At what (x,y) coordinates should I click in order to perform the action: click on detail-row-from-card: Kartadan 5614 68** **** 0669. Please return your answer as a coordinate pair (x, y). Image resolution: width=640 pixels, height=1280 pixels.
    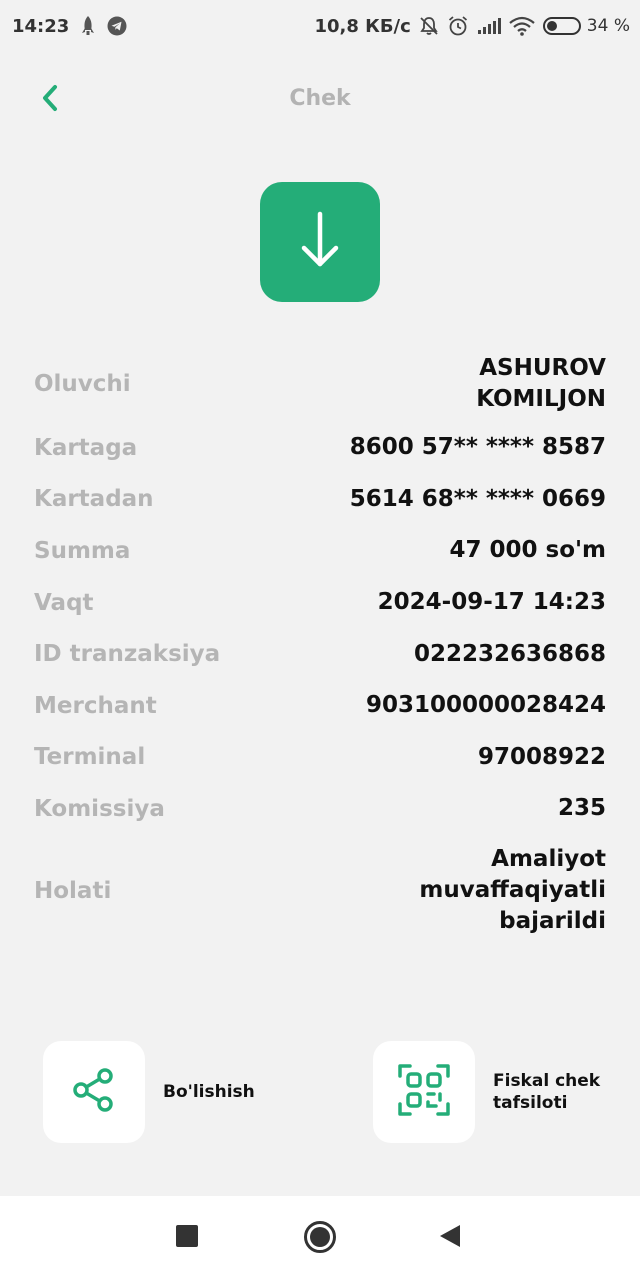
    Looking at the image, I should click on (320, 500).